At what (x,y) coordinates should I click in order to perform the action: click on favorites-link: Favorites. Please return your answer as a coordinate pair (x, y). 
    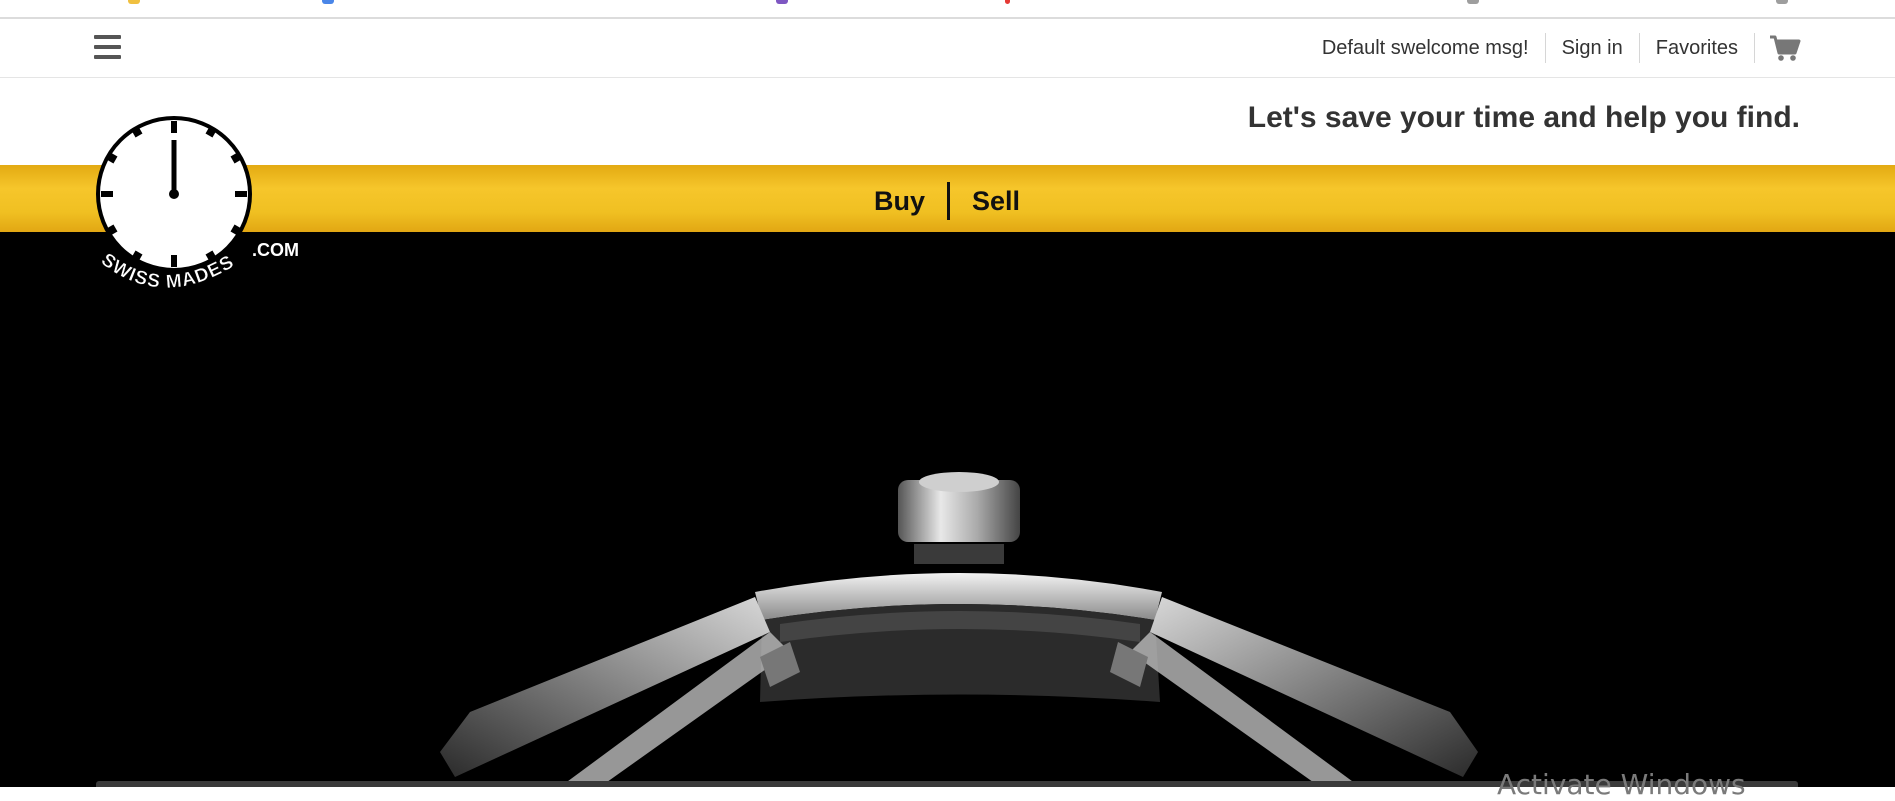
    Looking at the image, I should click on (1696, 48).